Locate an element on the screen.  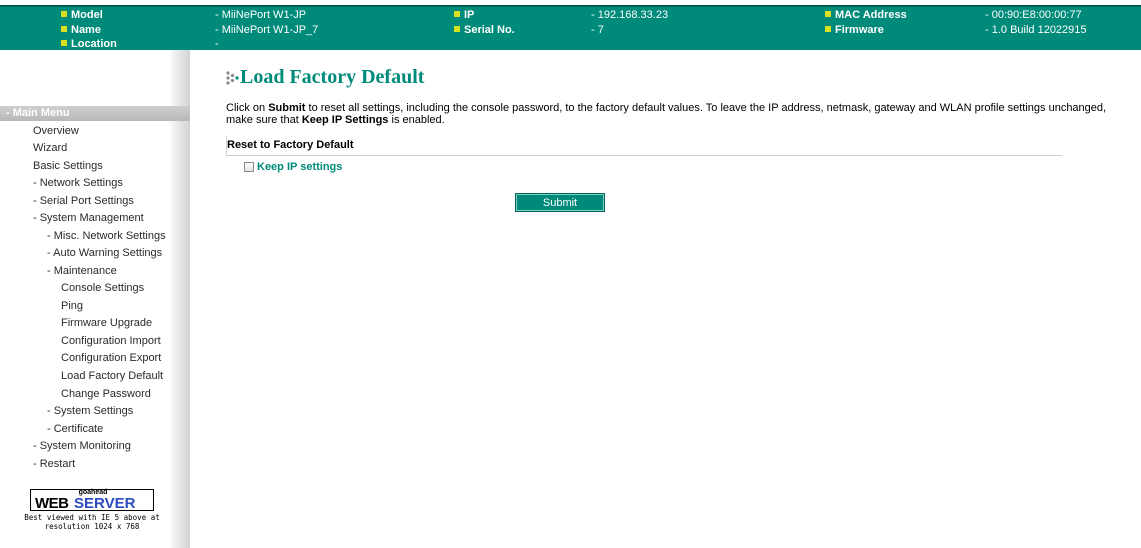
browser-note-line1: Best viewed with IE 5 above at is located at coordinates (92, 517).